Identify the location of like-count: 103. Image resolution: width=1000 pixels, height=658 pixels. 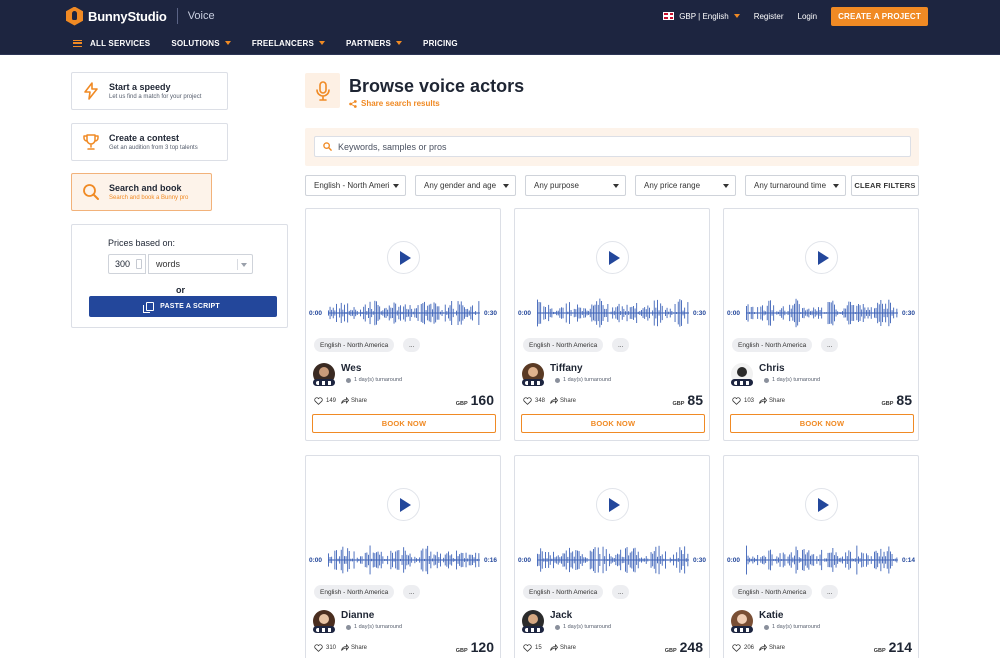
(749, 401).